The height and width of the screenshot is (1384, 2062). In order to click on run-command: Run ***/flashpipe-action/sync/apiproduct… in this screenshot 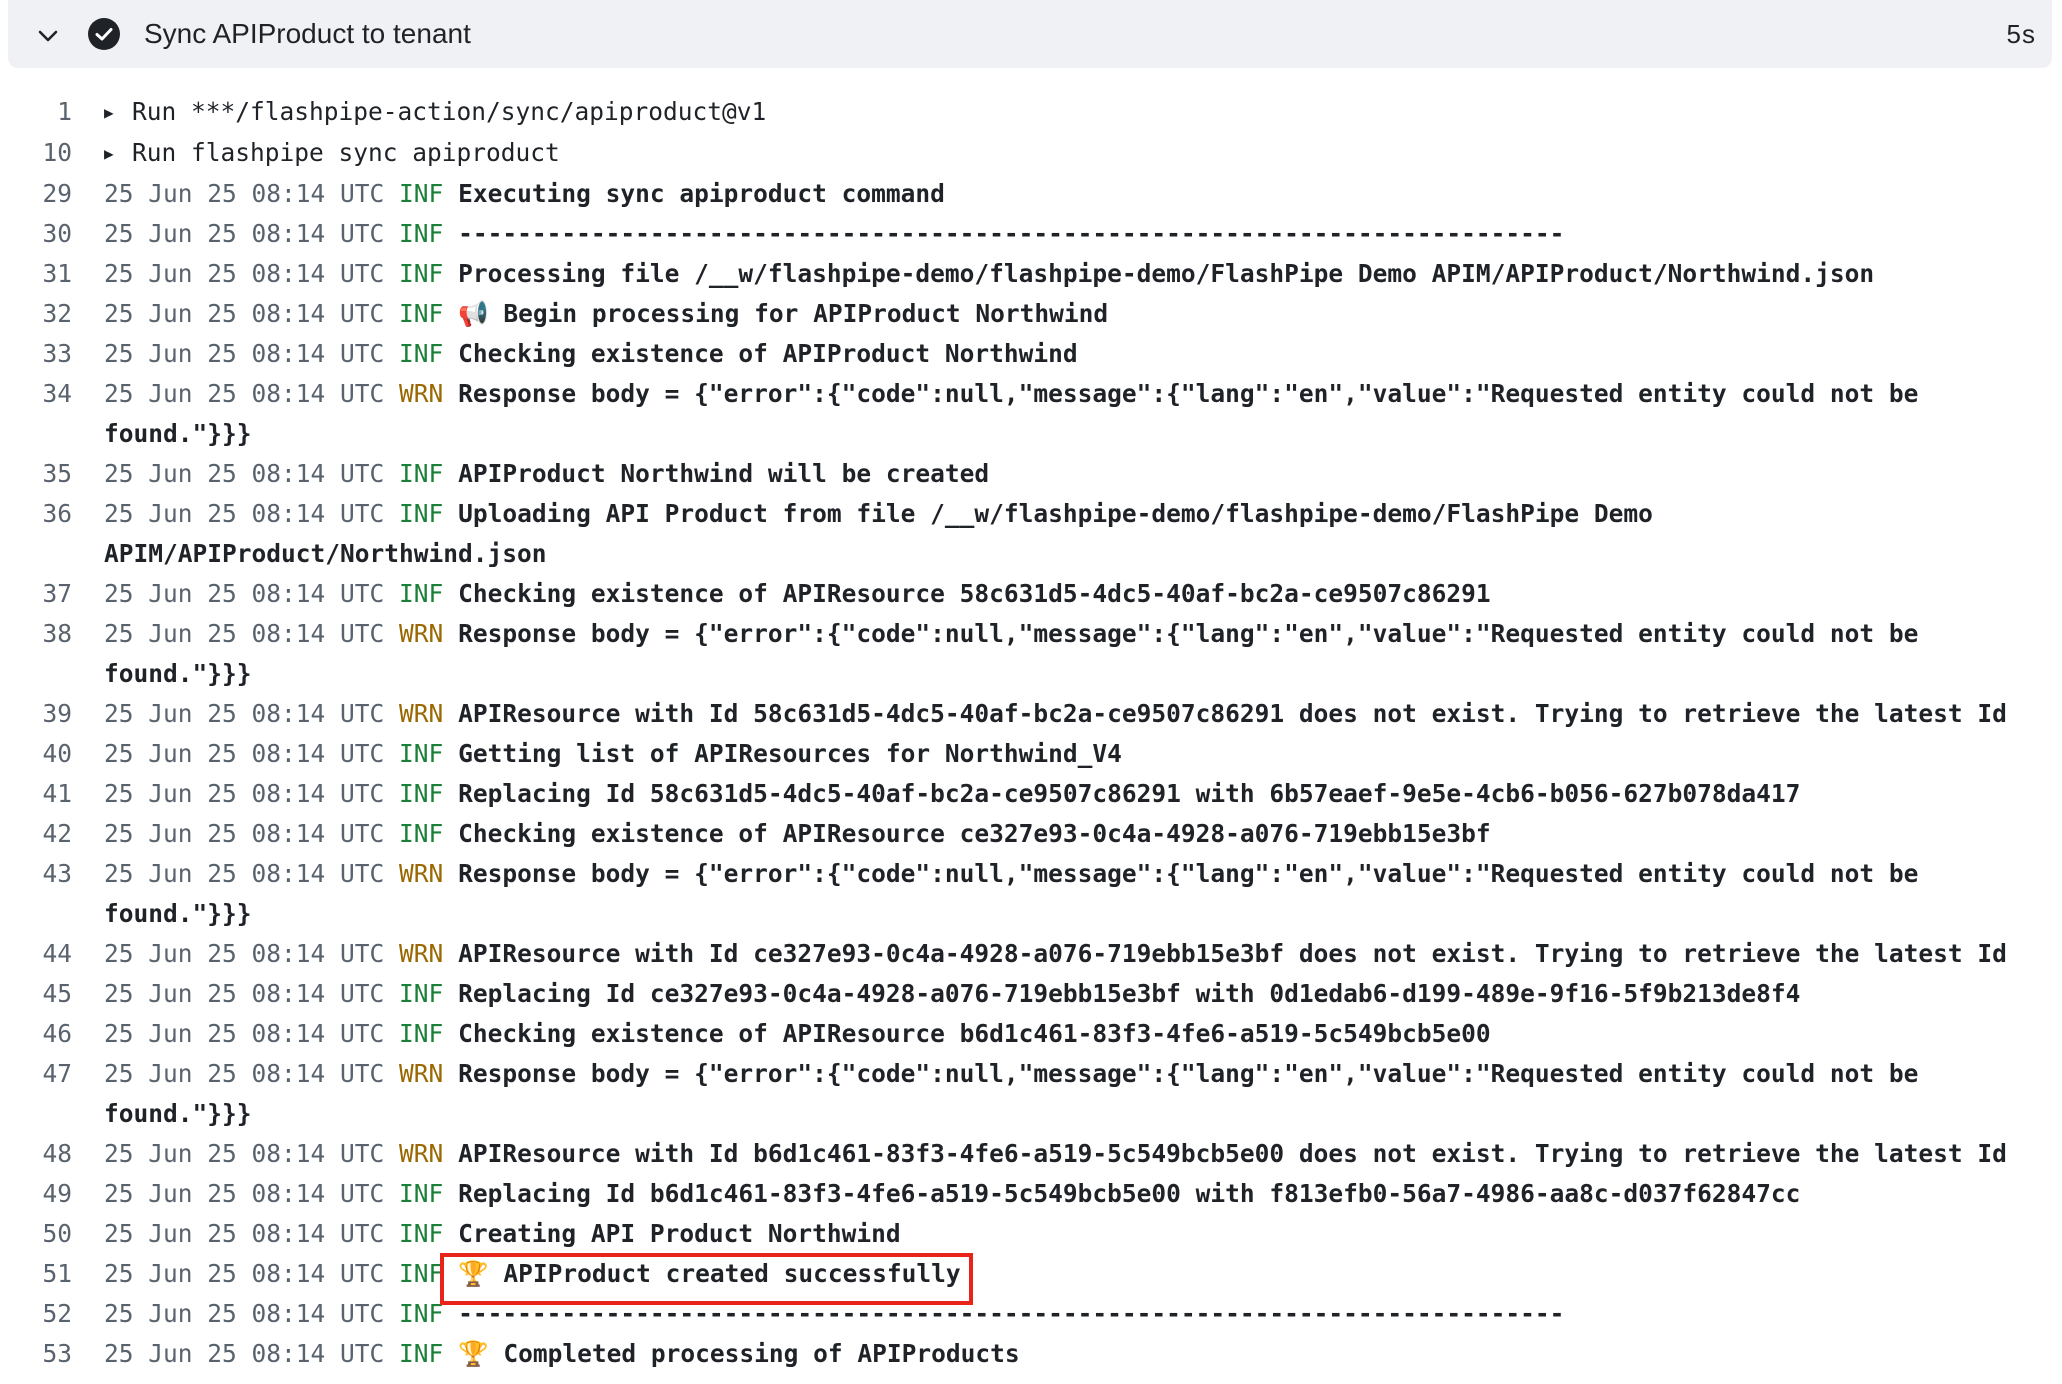, I will do `click(449, 111)`.